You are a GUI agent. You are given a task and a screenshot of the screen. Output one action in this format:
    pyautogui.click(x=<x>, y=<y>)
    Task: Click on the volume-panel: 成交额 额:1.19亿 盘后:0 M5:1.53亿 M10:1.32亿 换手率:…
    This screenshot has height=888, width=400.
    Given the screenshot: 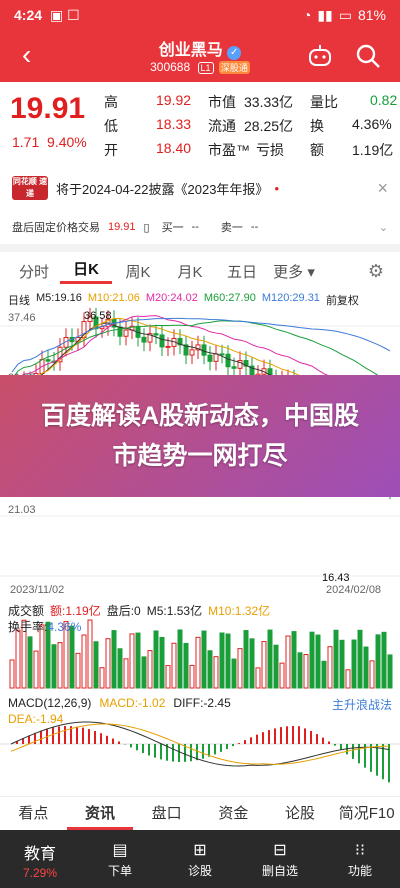 What is the action you would take?
    pyautogui.click(x=200, y=645)
    